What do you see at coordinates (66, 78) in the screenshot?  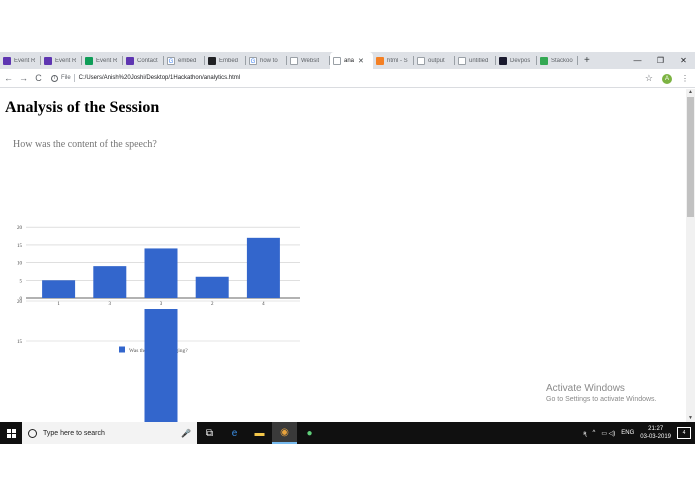 I see `scheme-label: File` at bounding box center [66, 78].